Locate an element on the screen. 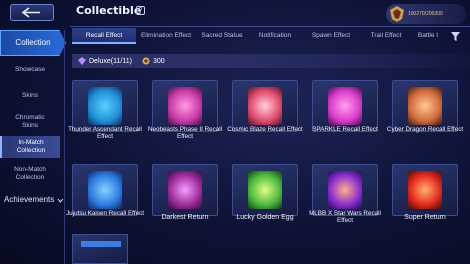 The height and width of the screenshot is (264, 470). tab-sacred-statue: Sacred Statue is located at coordinates (222, 36).